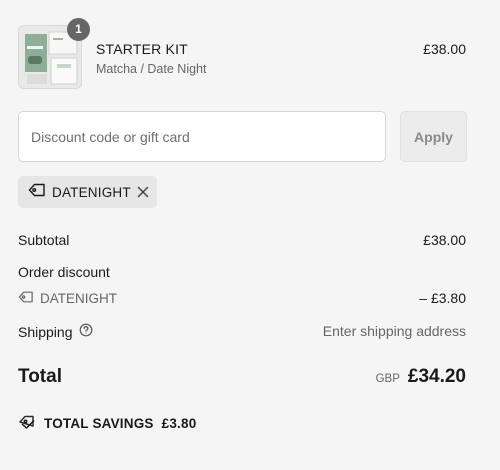 The height and width of the screenshot is (470, 500). I want to click on discount-amount: – £3.80, so click(442, 298).